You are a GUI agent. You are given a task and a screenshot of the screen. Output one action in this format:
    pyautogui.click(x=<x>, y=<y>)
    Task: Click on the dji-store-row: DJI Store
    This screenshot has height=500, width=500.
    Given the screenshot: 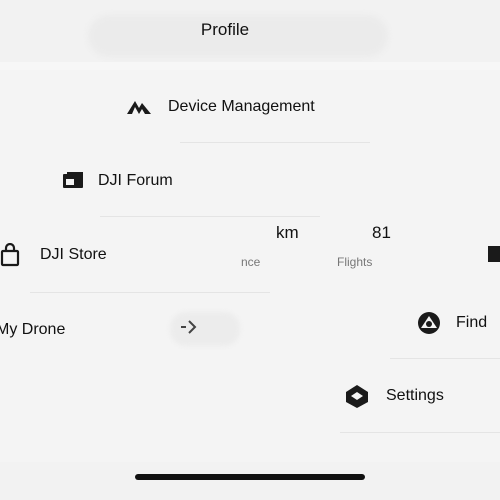 What is the action you would take?
    pyautogui.click(x=53, y=255)
    